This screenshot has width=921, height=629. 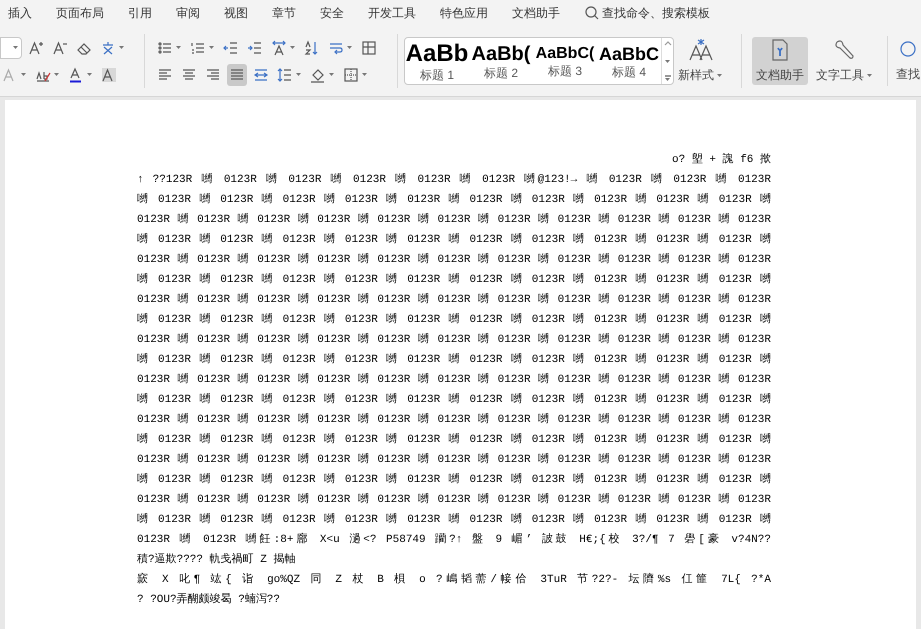 I want to click on gallery-scrollbar, so click(x=667, y=61).